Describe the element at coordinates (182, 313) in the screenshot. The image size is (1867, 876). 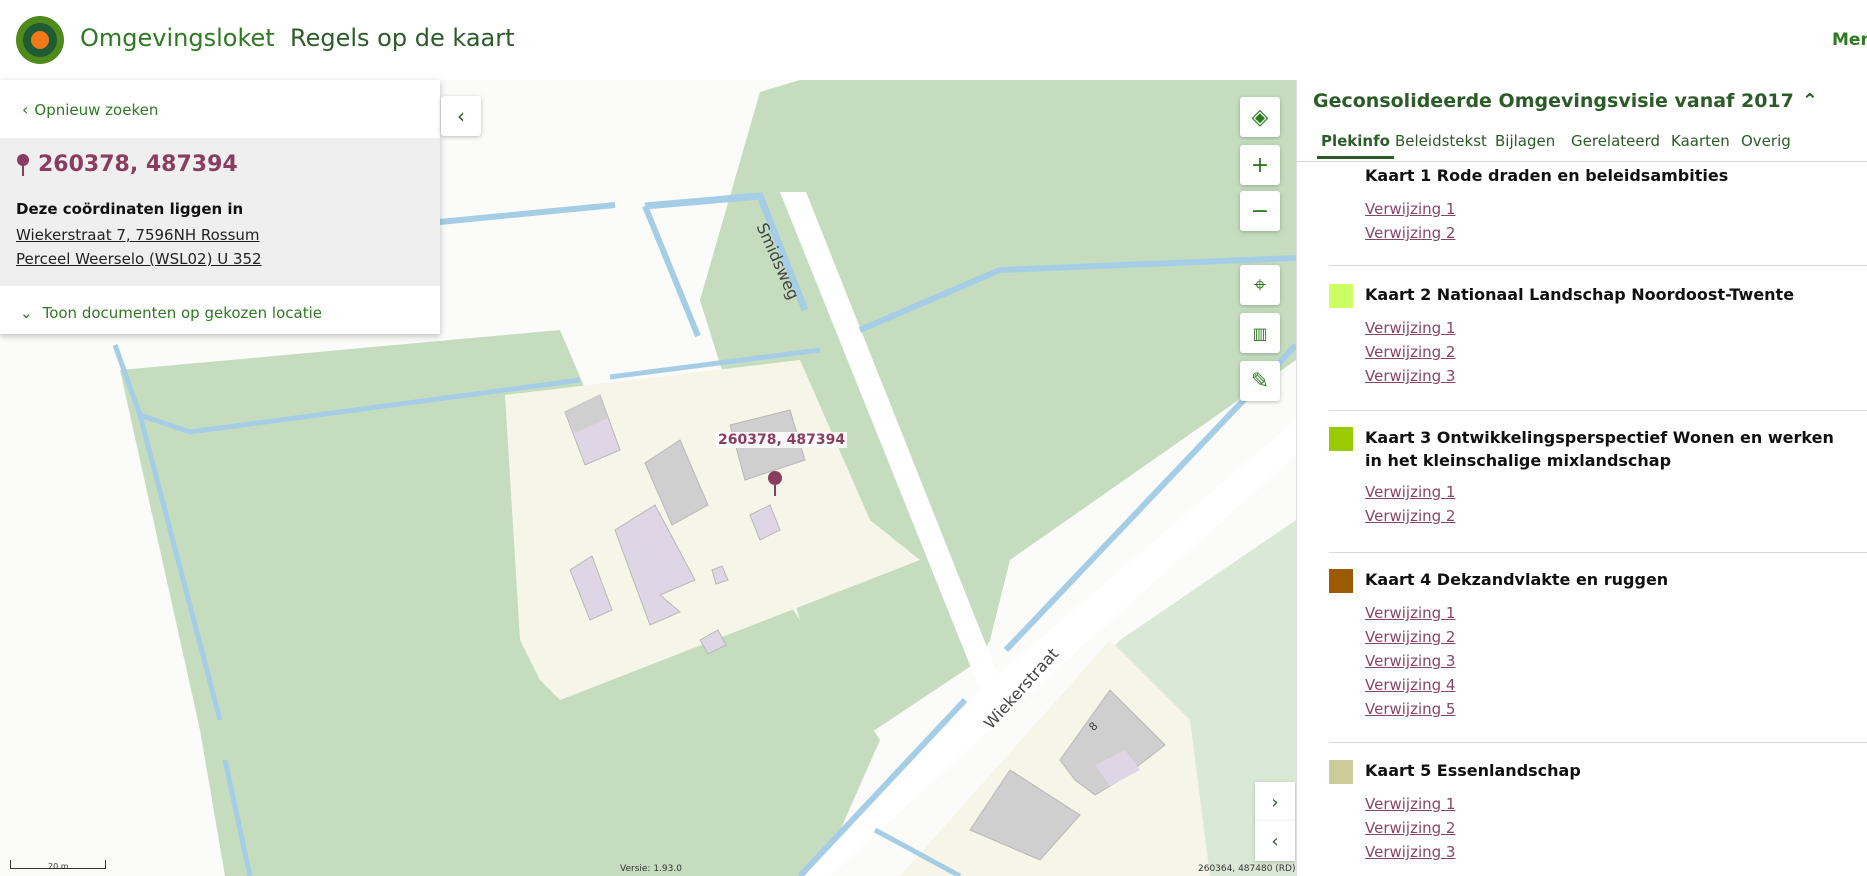
I see `show-documents-label: Toon documenten op gekozen locatie` at that location.